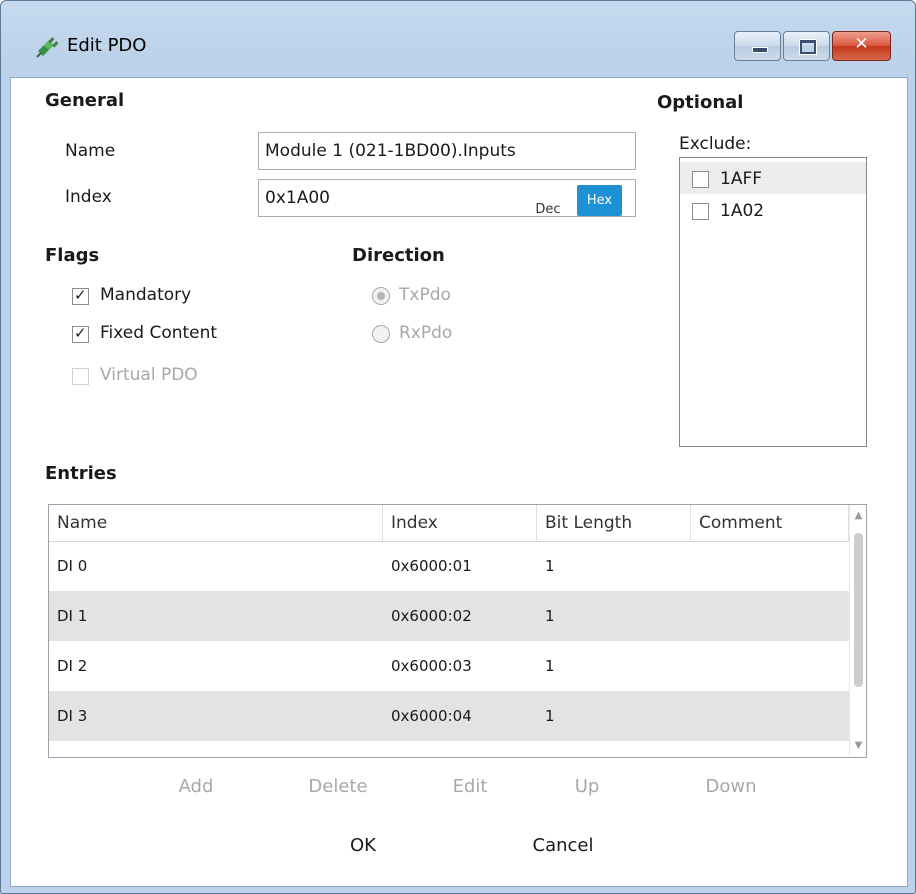  Describe the element at coordinates (770, 523) in the screenshot. I see `column-header-comment: Comment` at that location.